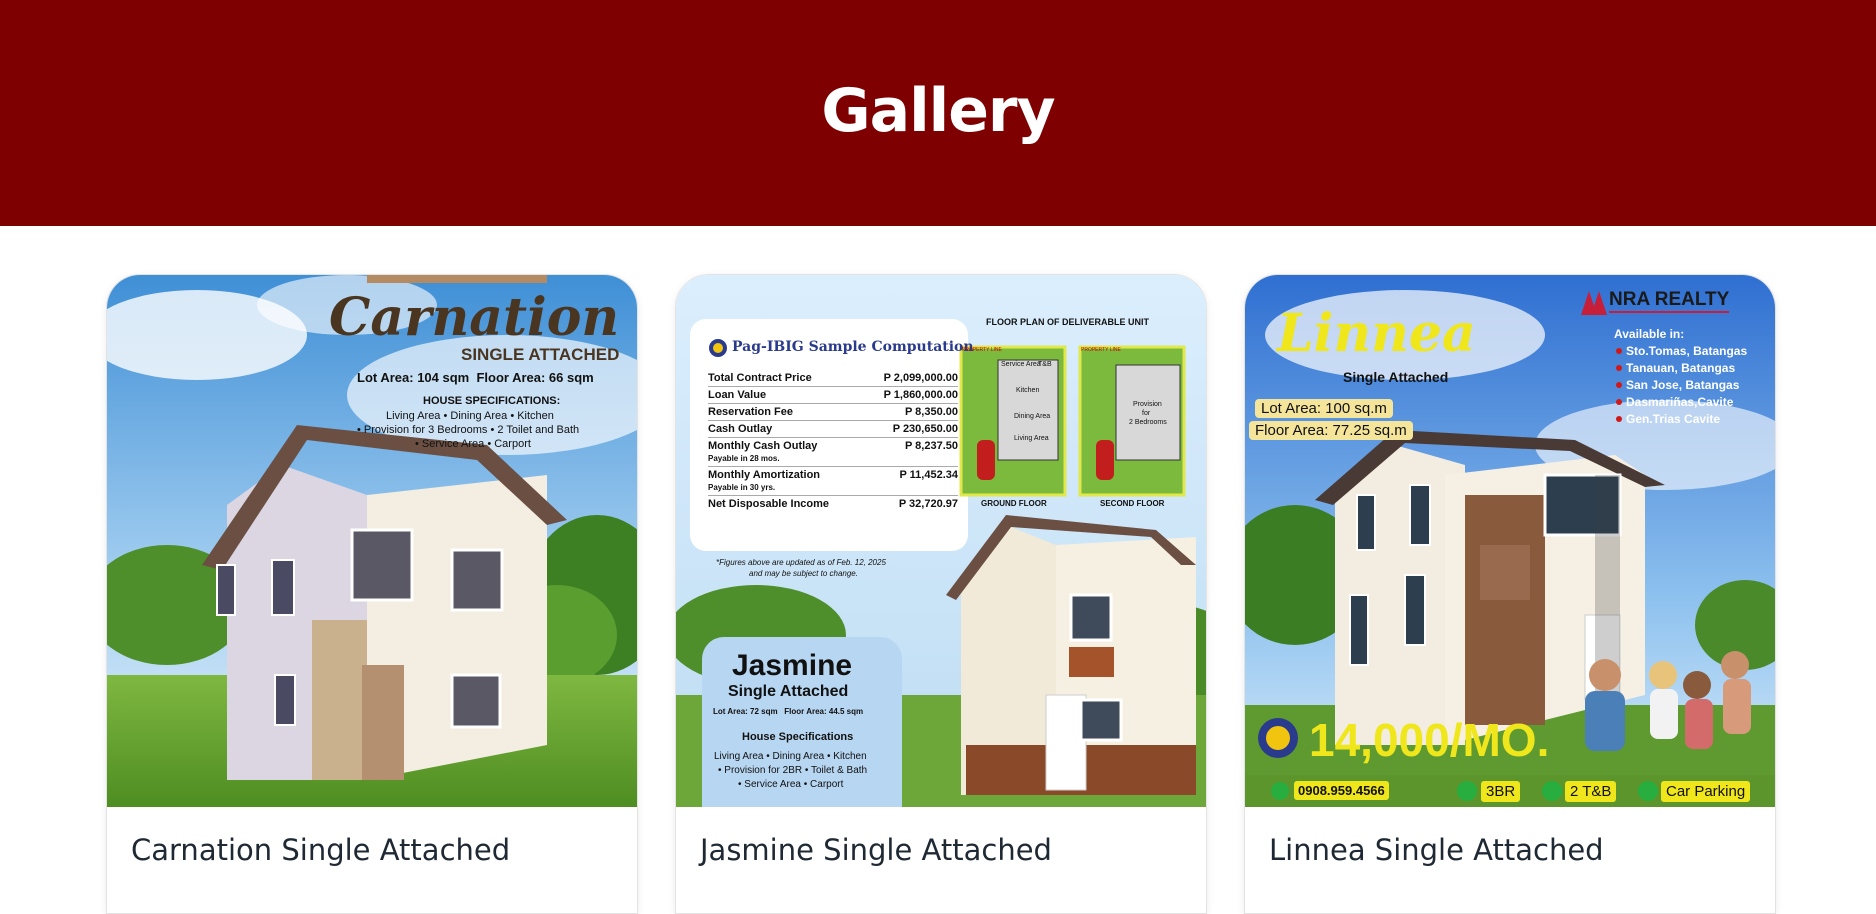 Image resolution: width=1876 pixels, height=914 pixels. What do you see at coordinates (540, 354) in the screenshot?
I see `carnation-subtitle: SINGLE ATTACHED` at bounding box center [540, 354].